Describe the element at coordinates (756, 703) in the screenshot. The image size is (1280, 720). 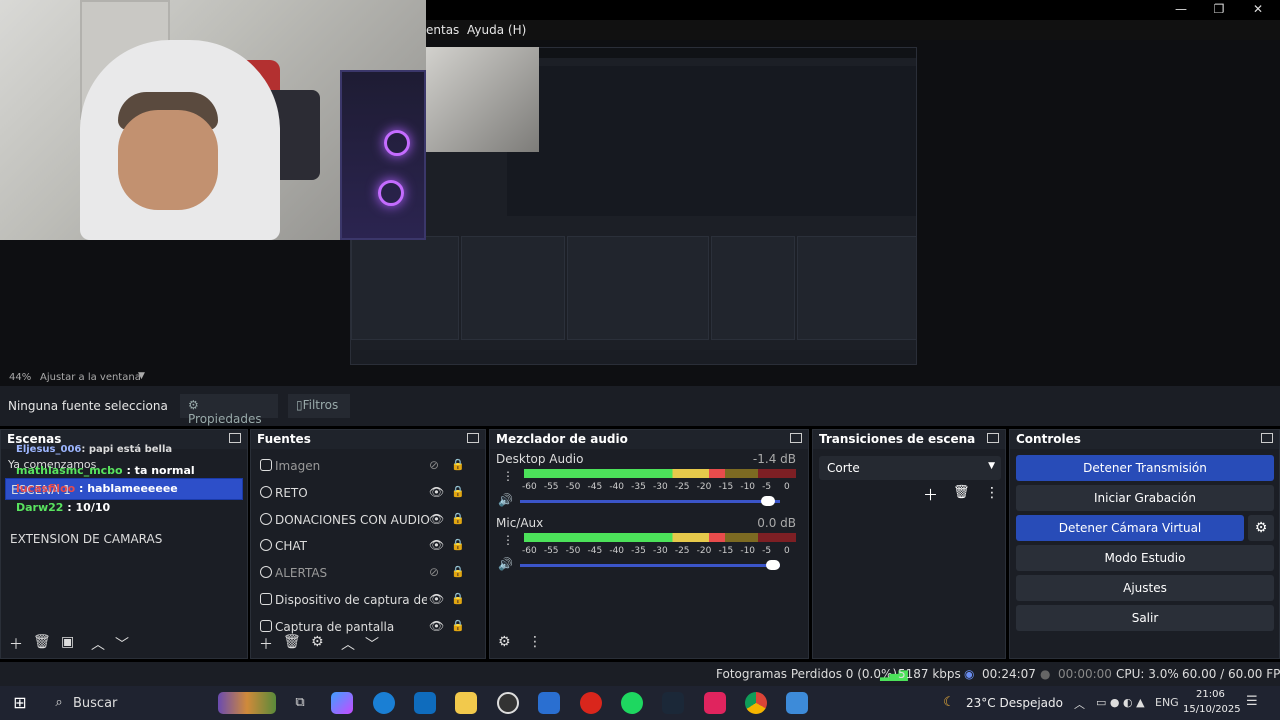
I see `chrome-icon` at that location.